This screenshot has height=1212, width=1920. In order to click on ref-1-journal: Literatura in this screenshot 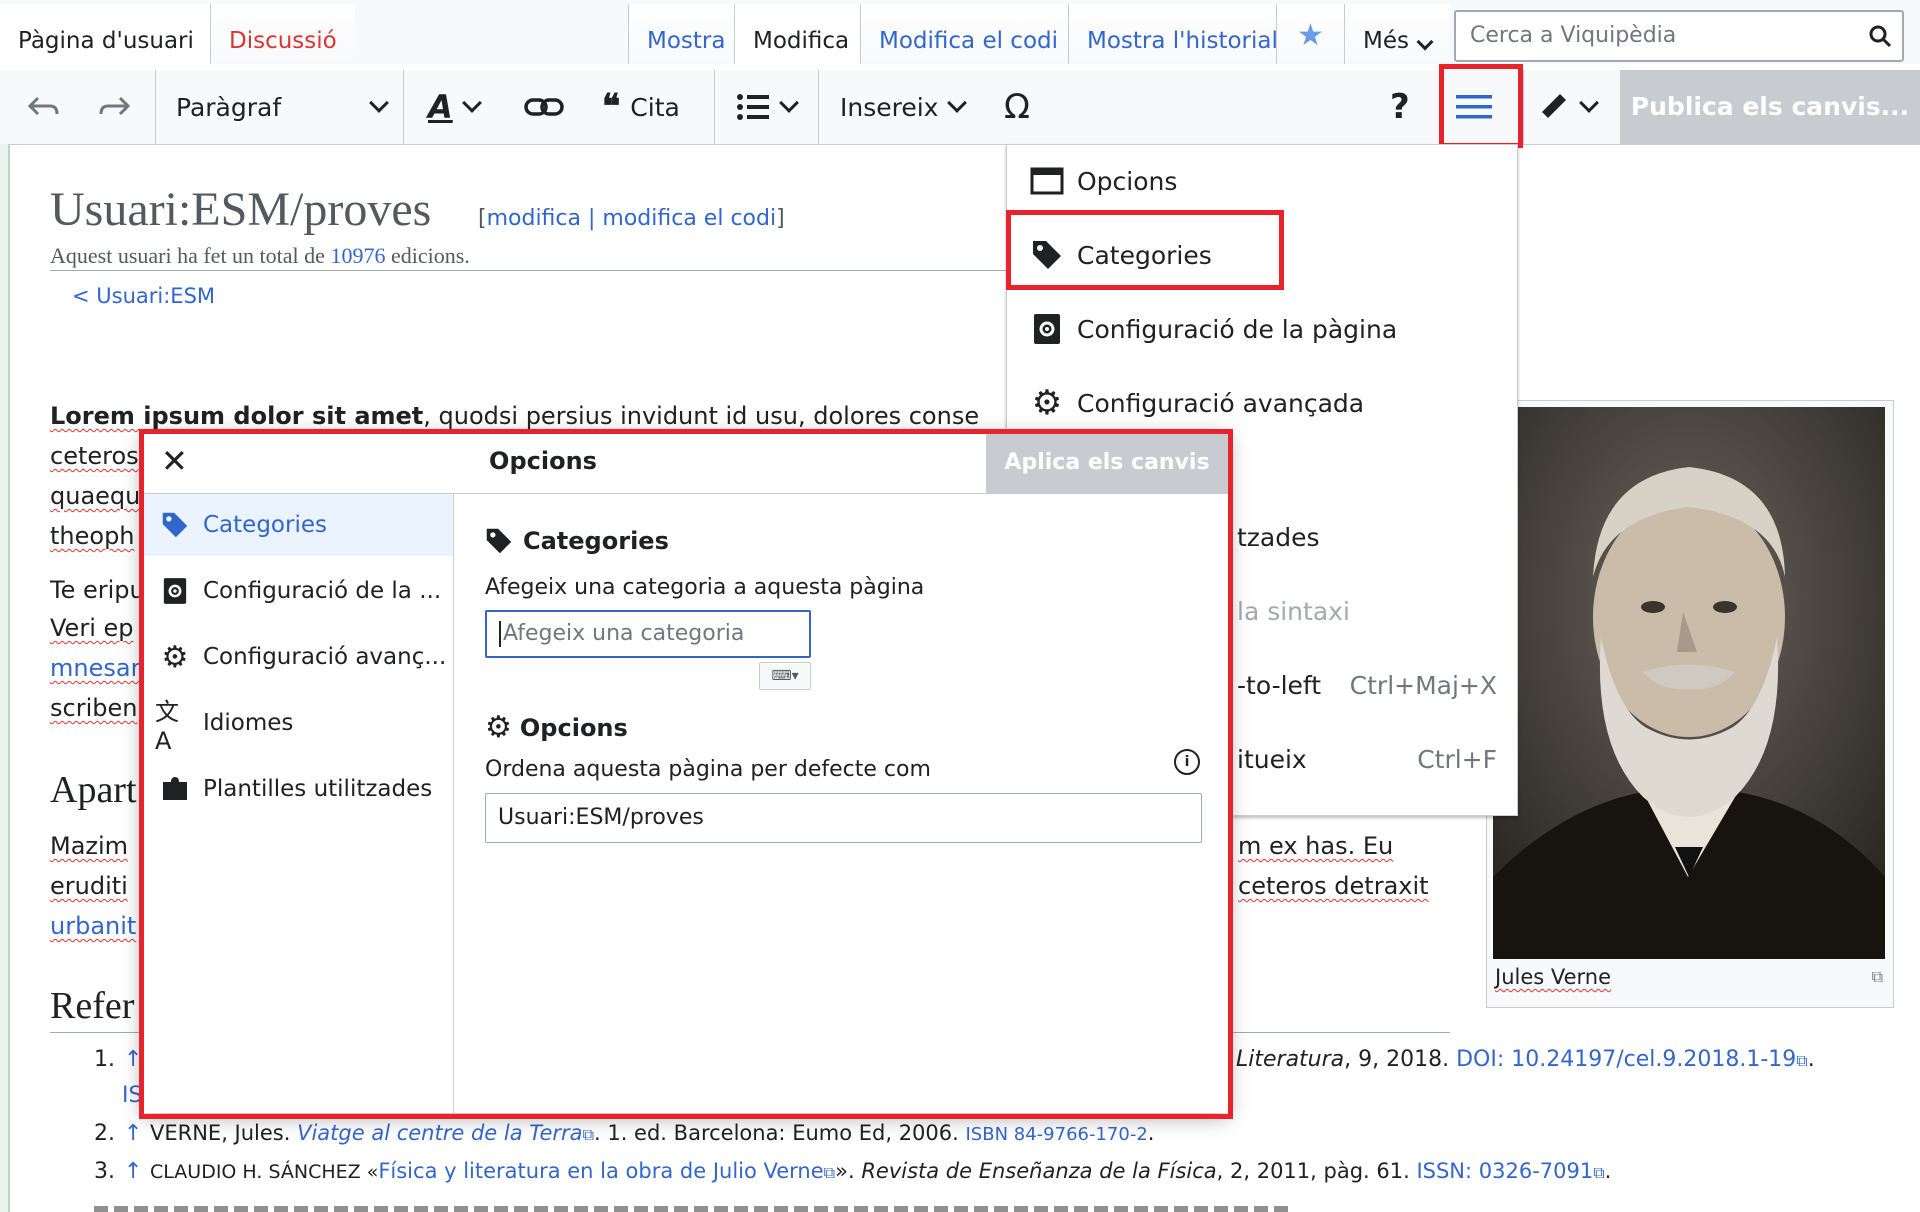, I will do `click(1290, 1059)`.